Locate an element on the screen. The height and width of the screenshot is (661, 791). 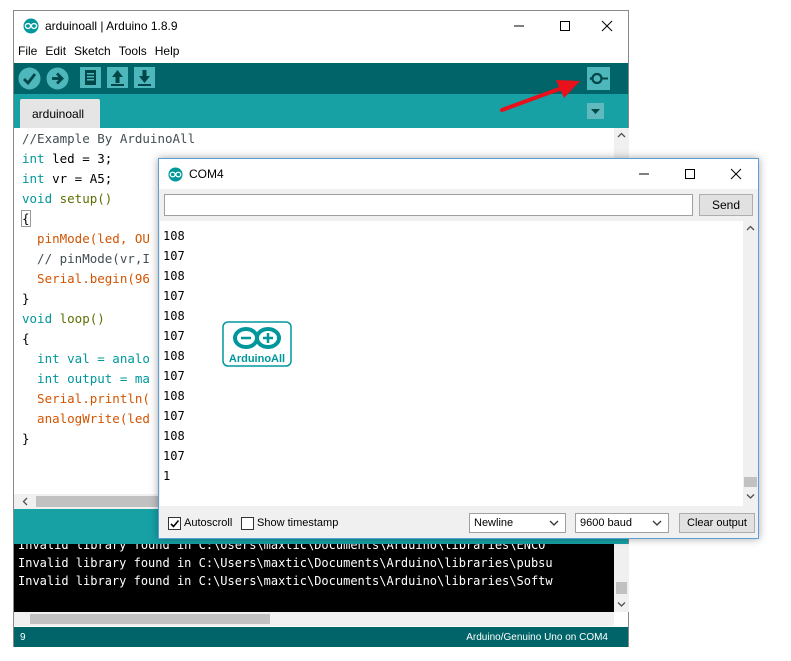
upload-button is located at coordinates (57, 80).